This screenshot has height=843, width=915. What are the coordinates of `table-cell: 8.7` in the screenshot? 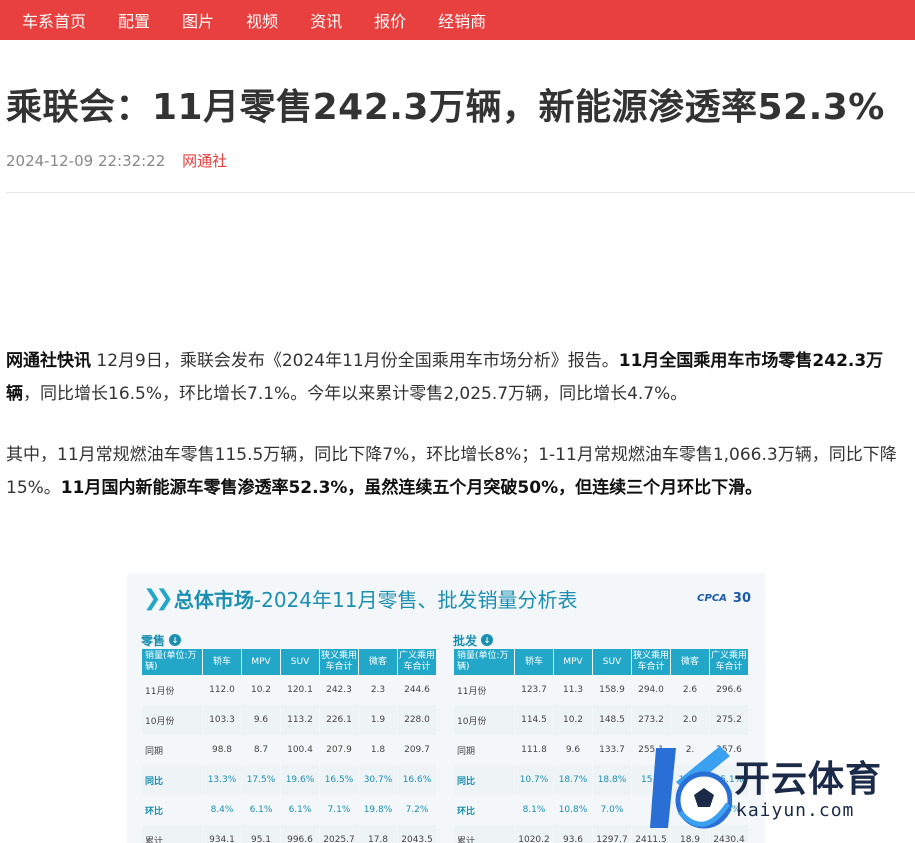 It's located at (261, 750).